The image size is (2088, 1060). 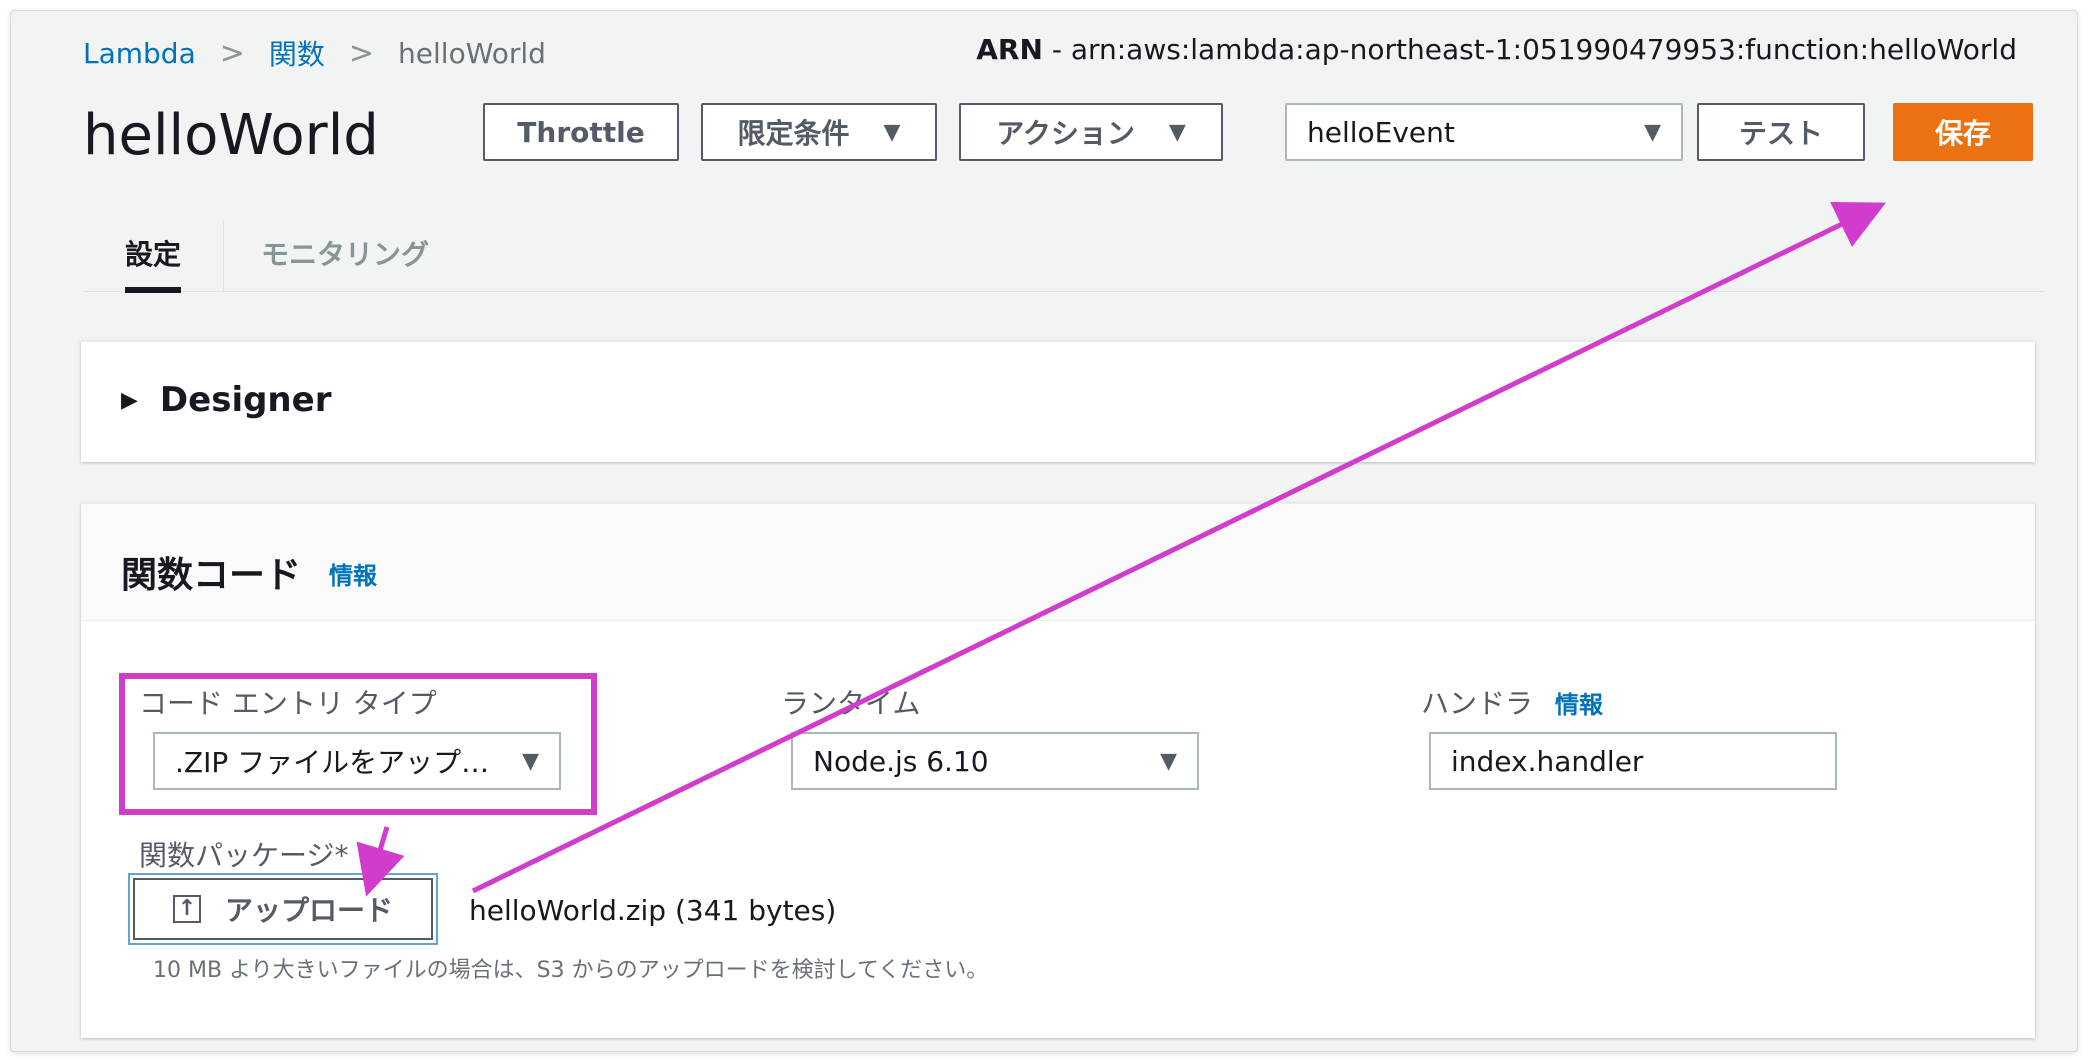 I want to click on test-event-select: helloEvent ▼, so click(x=1484, y=132).